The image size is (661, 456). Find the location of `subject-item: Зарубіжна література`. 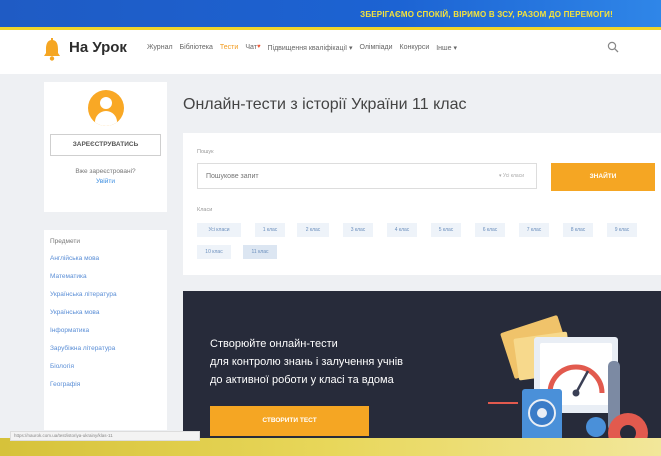

subject-item: Зарубіжна література is located at coordinates (108, 348).